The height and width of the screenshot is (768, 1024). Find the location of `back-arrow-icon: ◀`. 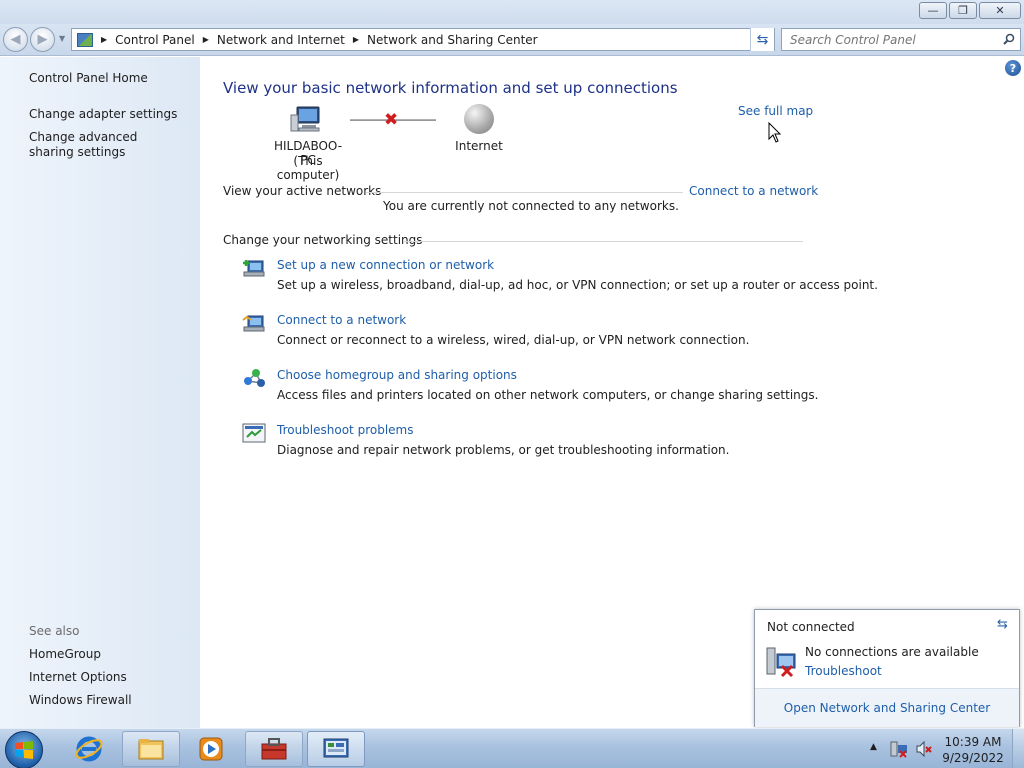

back-arrow-icon: ◀ is located at coordinates (15, 39).